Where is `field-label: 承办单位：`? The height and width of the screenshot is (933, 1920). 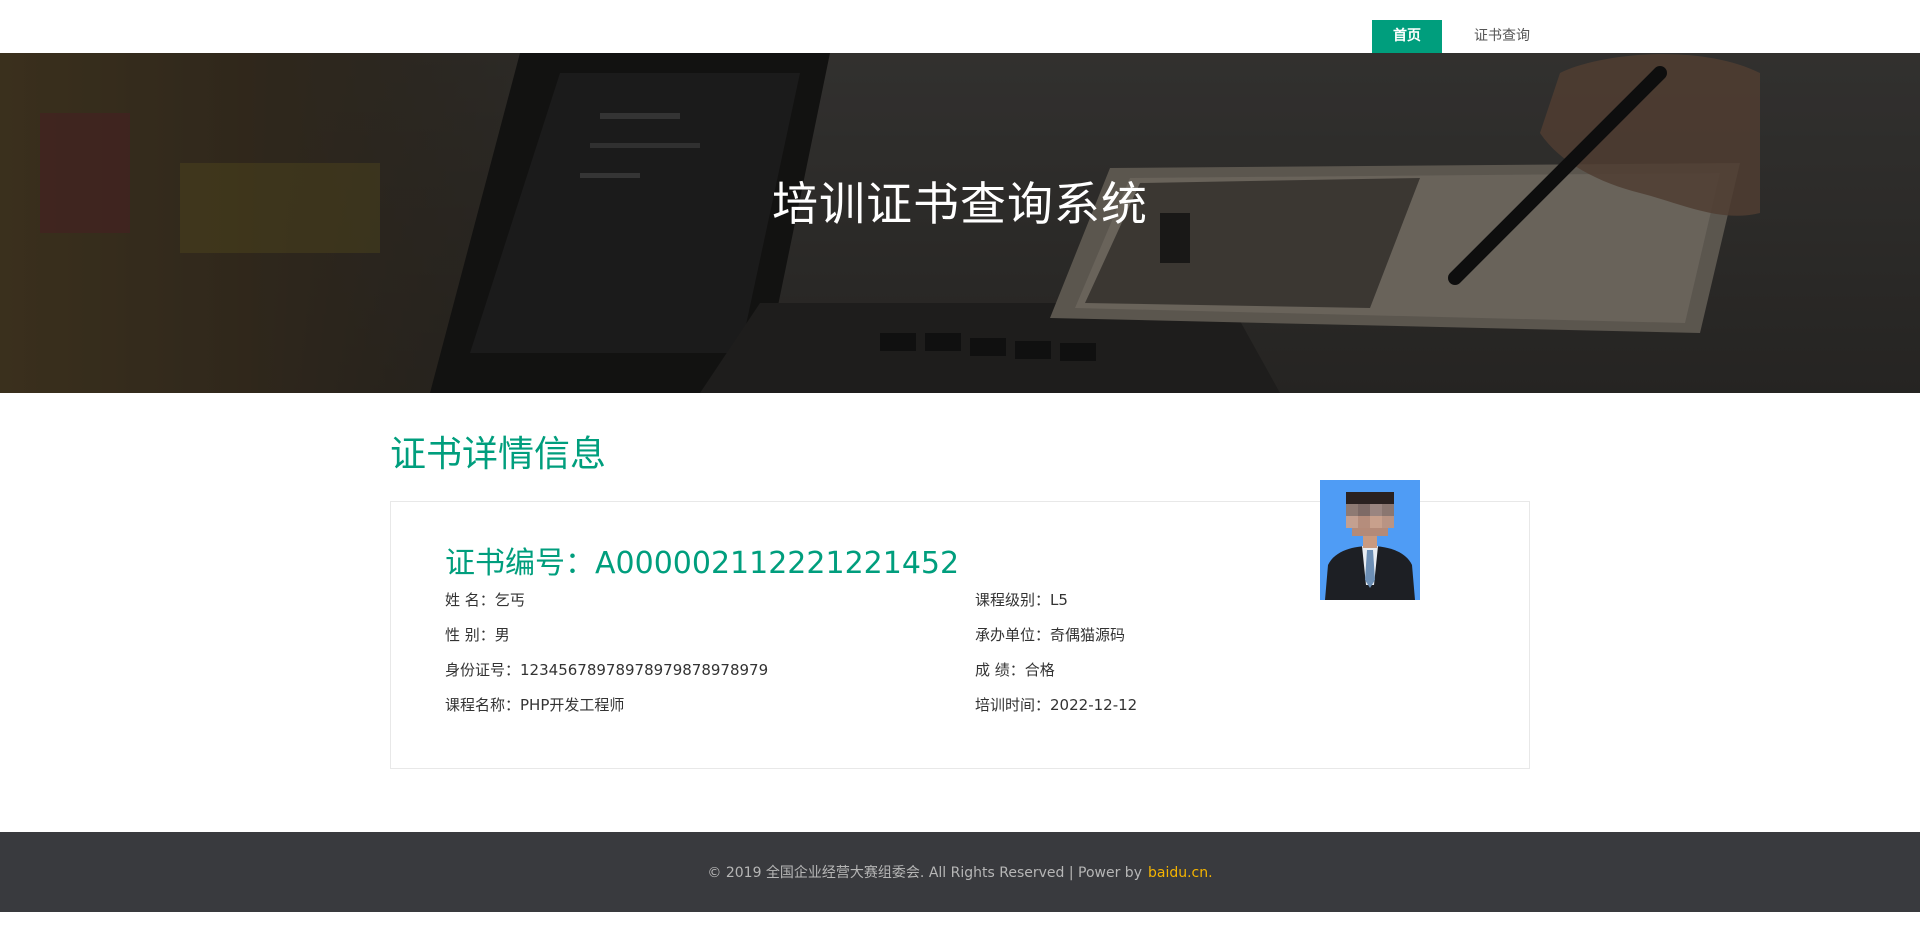 field-label: 承办单位： is located at coordinates (1013, 635).